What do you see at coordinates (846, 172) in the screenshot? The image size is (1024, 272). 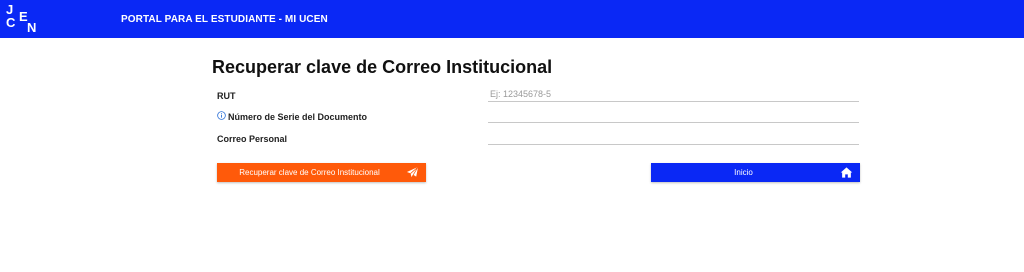 I see `home-icon` at bounding box center [846, 172].